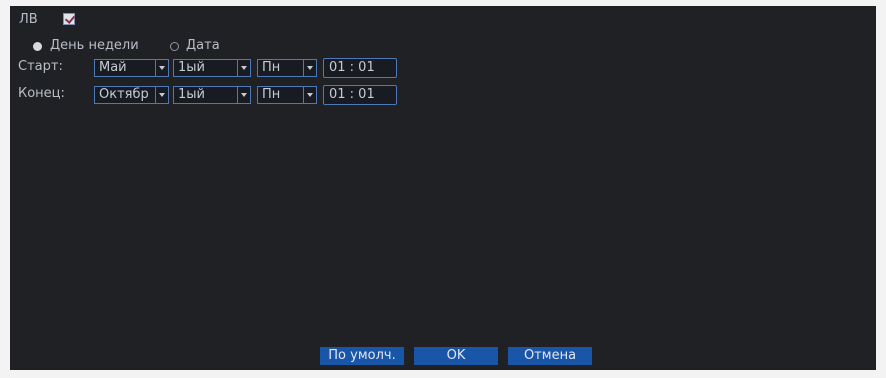 This screenshot has height=378, width=886. Describe the element at coordinates (287, 95) in the screenshot. I see `end-day-select: Пн` at that location.